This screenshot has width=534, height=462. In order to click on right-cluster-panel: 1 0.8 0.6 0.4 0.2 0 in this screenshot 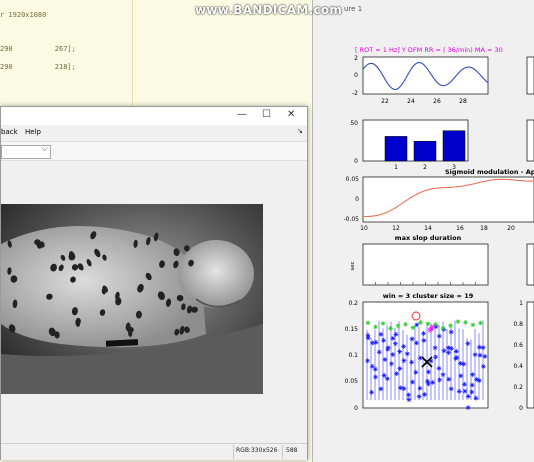, I will do `click(523, 356)`.